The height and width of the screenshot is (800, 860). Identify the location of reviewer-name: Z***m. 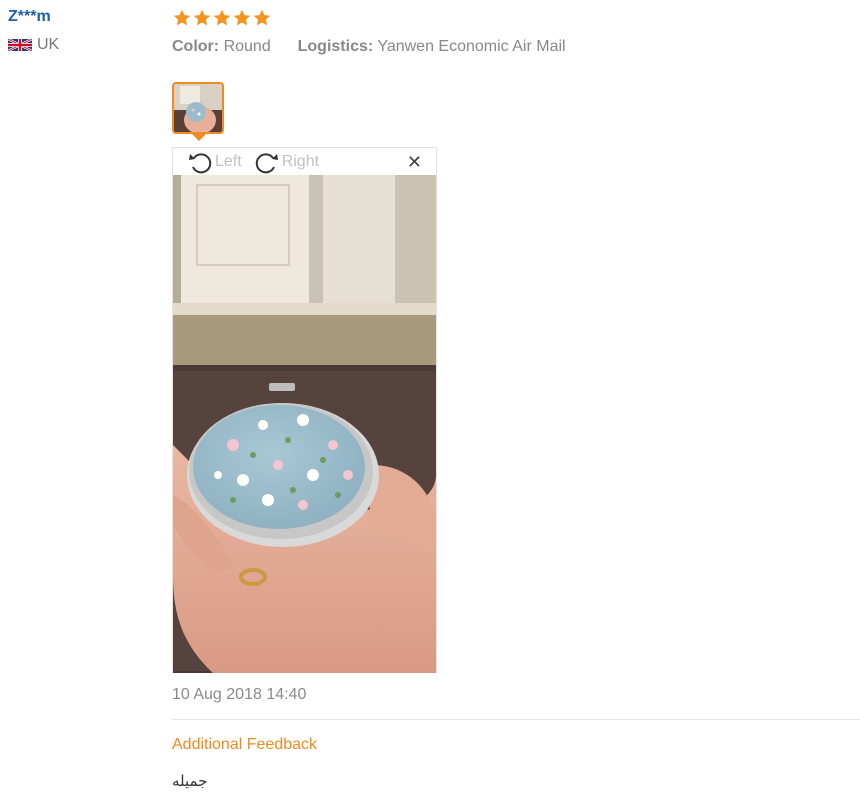
(83, 17).